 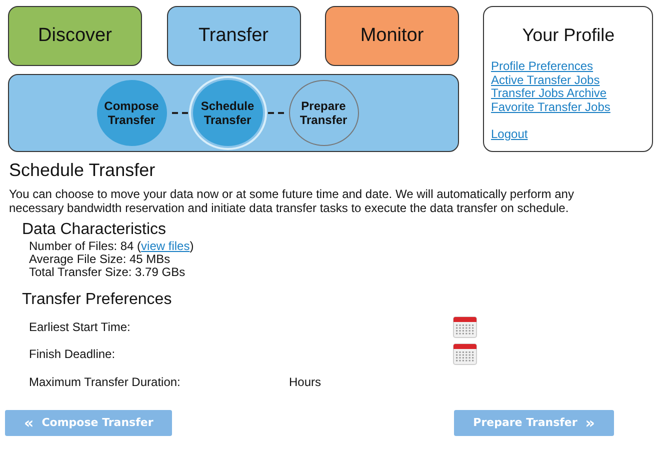 I want to click on profile-title: Your Profile, so click(x=568, y=35).